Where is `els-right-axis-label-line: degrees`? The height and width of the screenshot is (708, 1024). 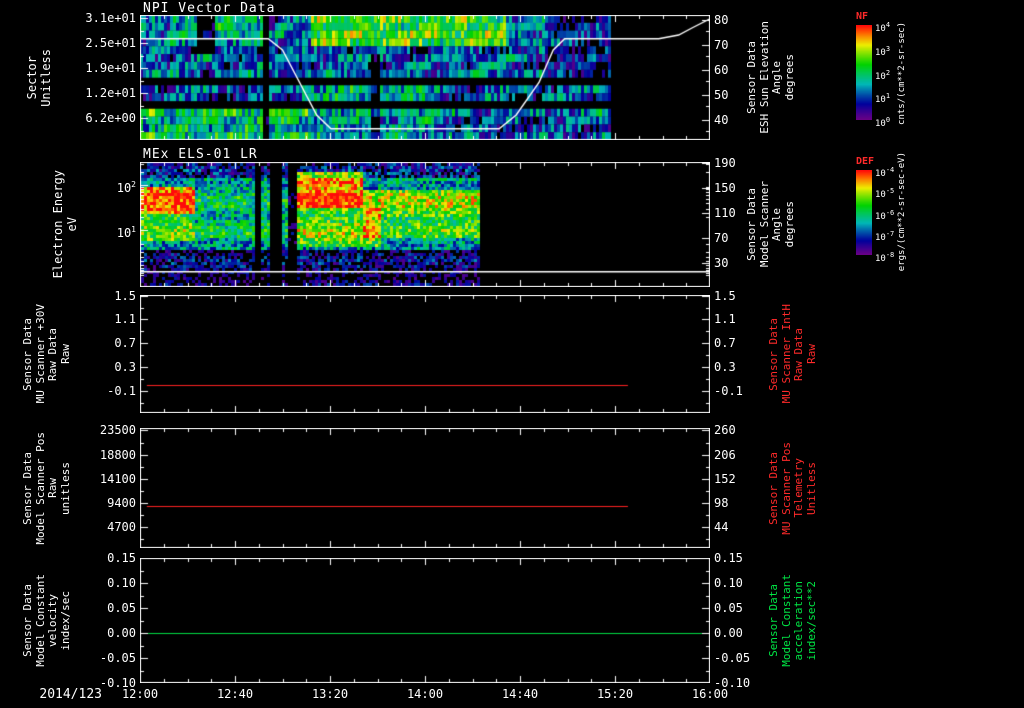
els-right-axis-label-line: degrees is located at coordinates (789, 224).